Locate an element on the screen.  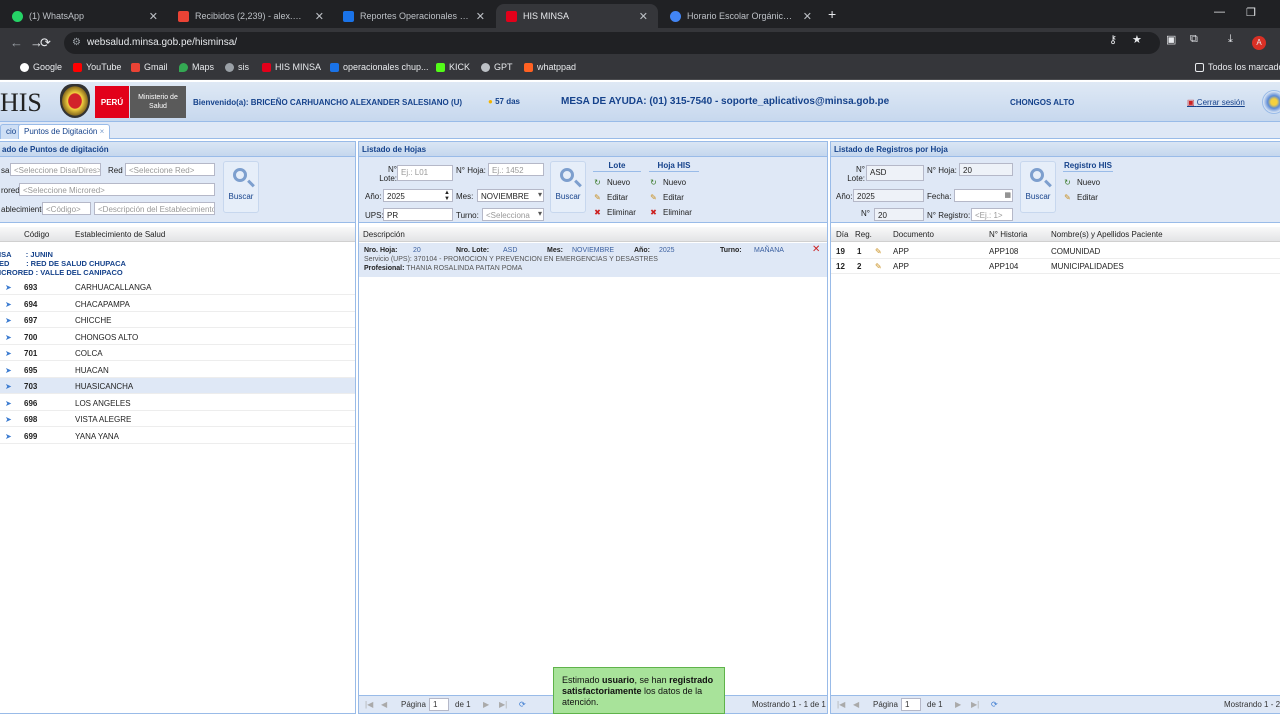
reload-icon: ⟳ is located at coordinates (45, 43).